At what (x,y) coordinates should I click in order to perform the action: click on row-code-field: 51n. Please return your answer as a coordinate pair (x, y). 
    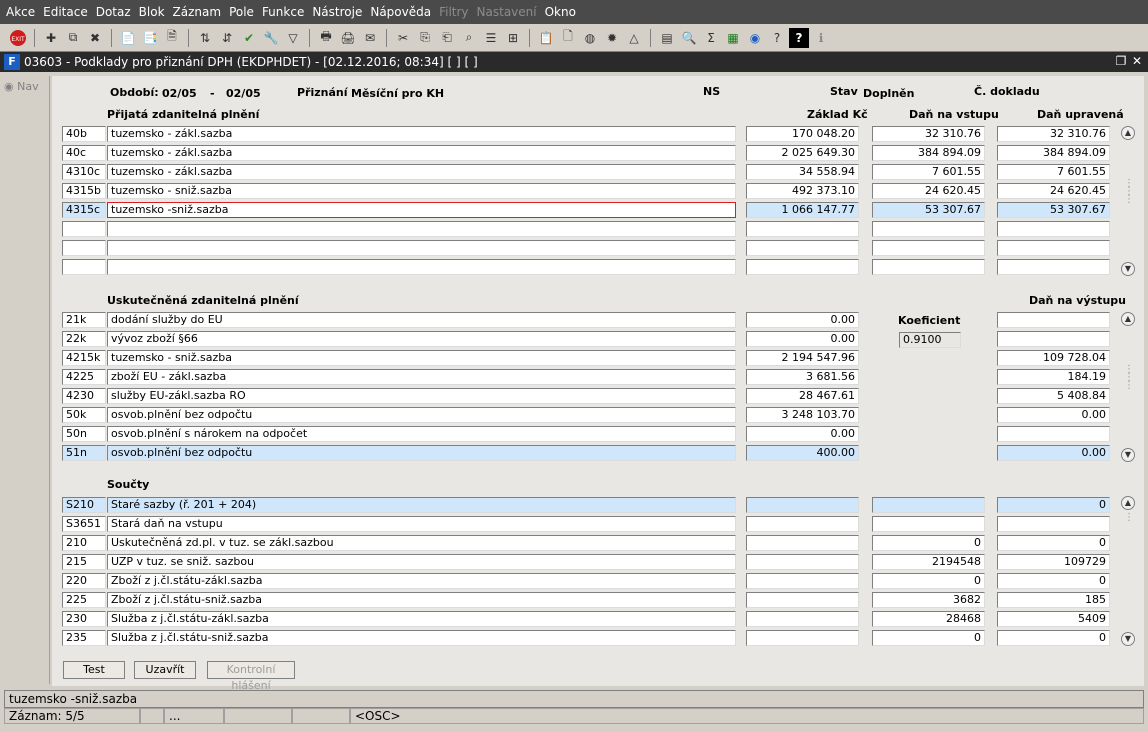
    Looking at the image, I should click on (84, 453).